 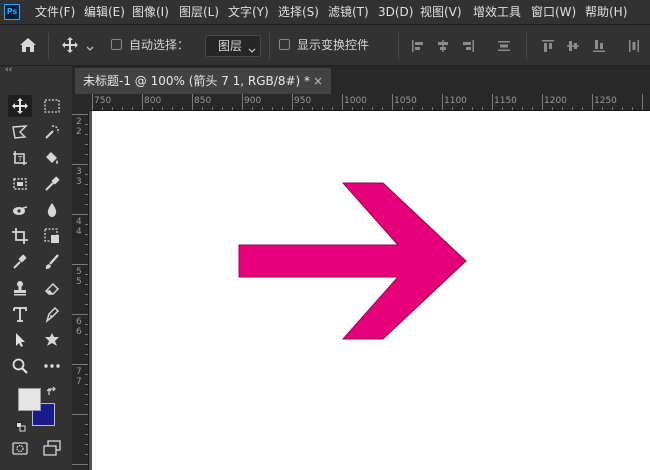 I want to click on path-selection-tool-button, so click(x=20, y=340).